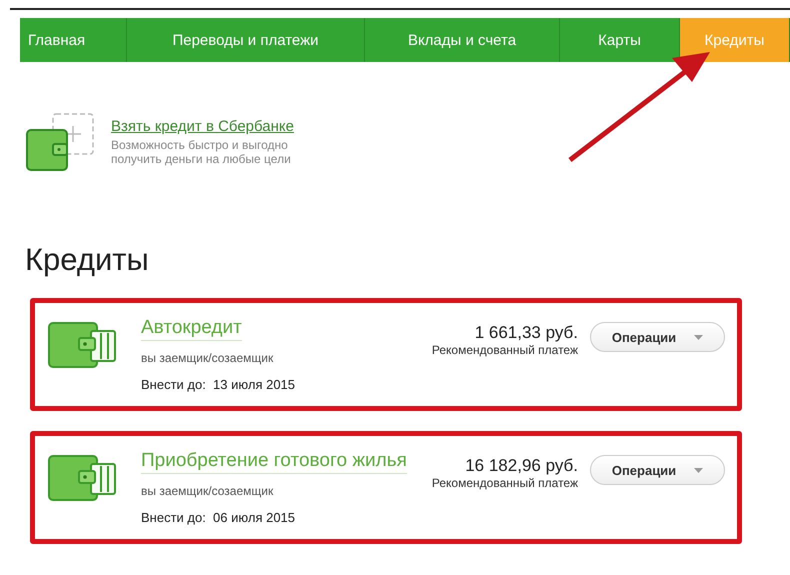 The width and height of the screenshot is (790, 575). I want to click on nav-tab: Вклады и счета, so click(462, 40).